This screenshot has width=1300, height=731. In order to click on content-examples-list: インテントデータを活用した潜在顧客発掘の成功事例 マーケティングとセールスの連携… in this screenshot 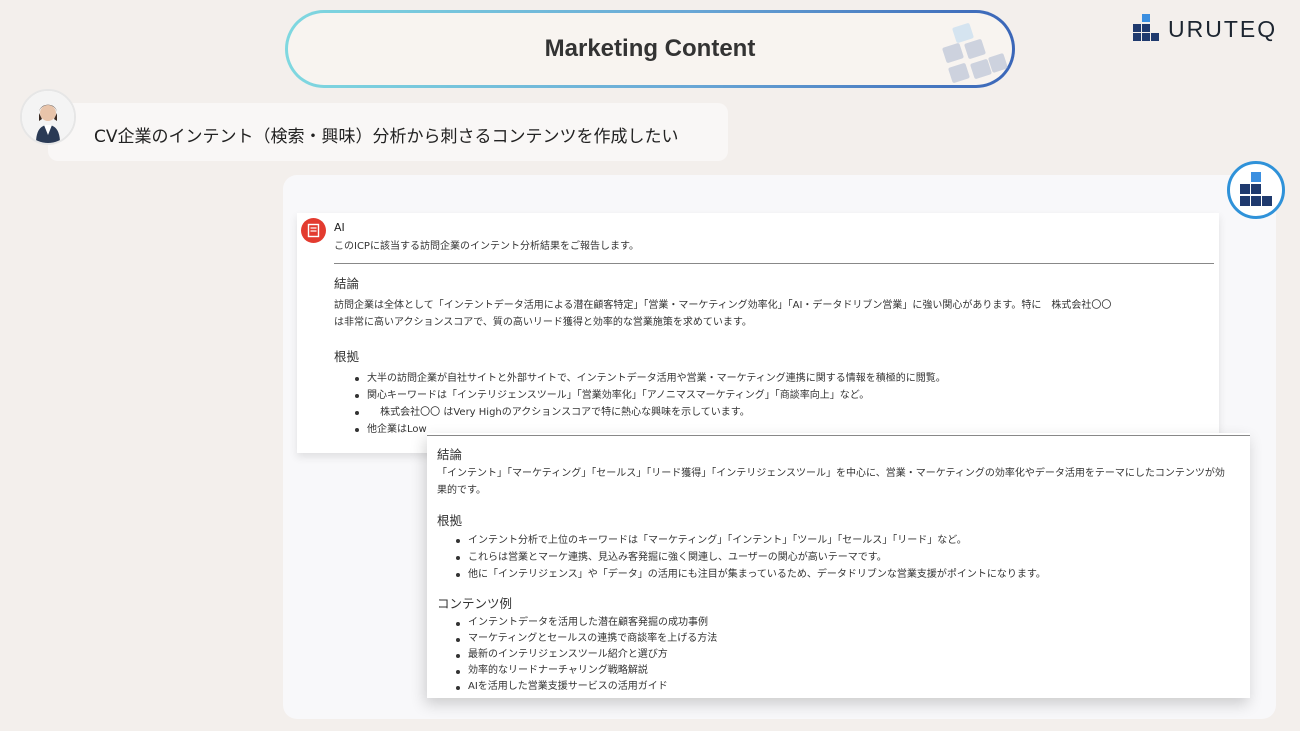, I will do `click(586, 655)`.